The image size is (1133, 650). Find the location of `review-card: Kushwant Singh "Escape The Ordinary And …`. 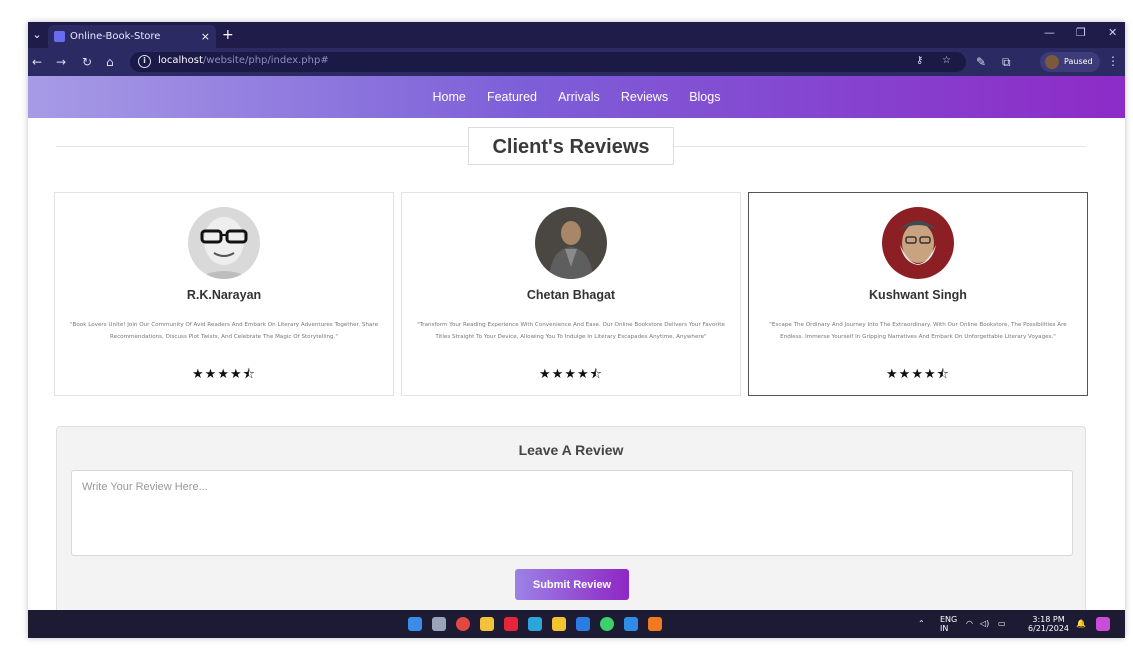

review-card: Kushwant Singh "Escape The Ordinary And … is located at coordinates (918, 294).